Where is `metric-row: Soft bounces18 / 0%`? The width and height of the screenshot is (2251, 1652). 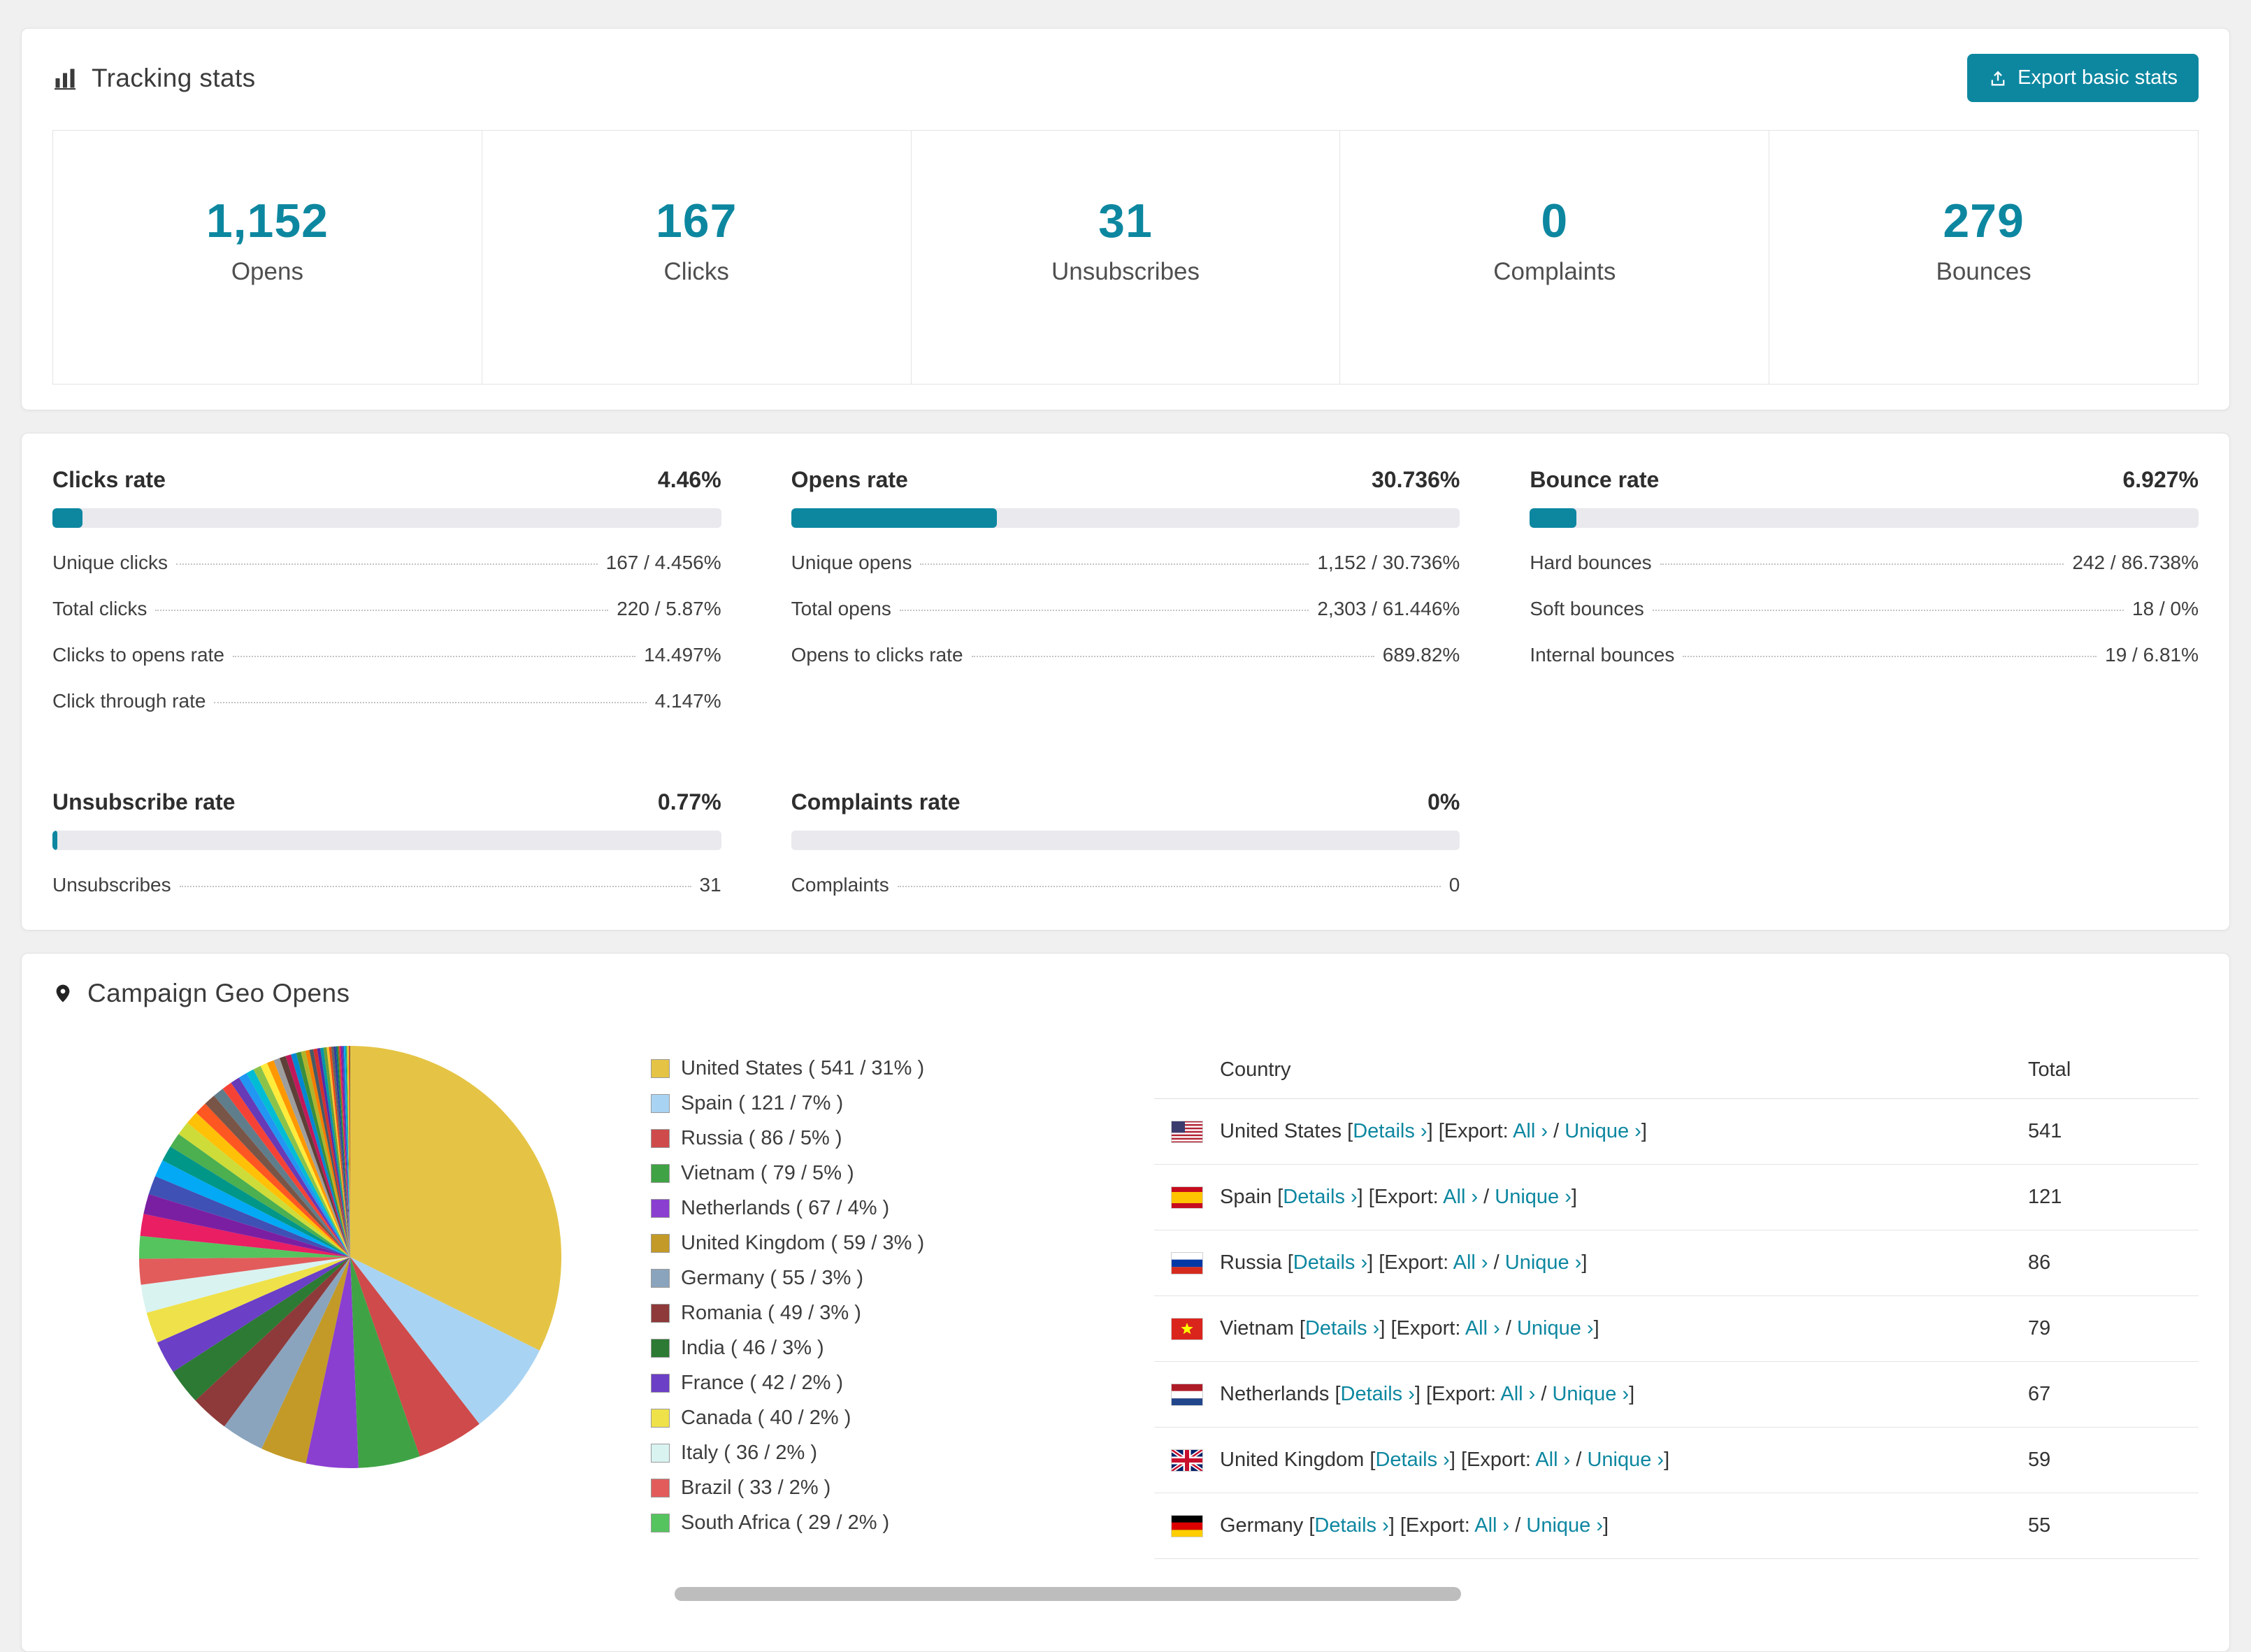
metric-row: Soft bounces18 / 0% is located at coordinates (1864, 609).